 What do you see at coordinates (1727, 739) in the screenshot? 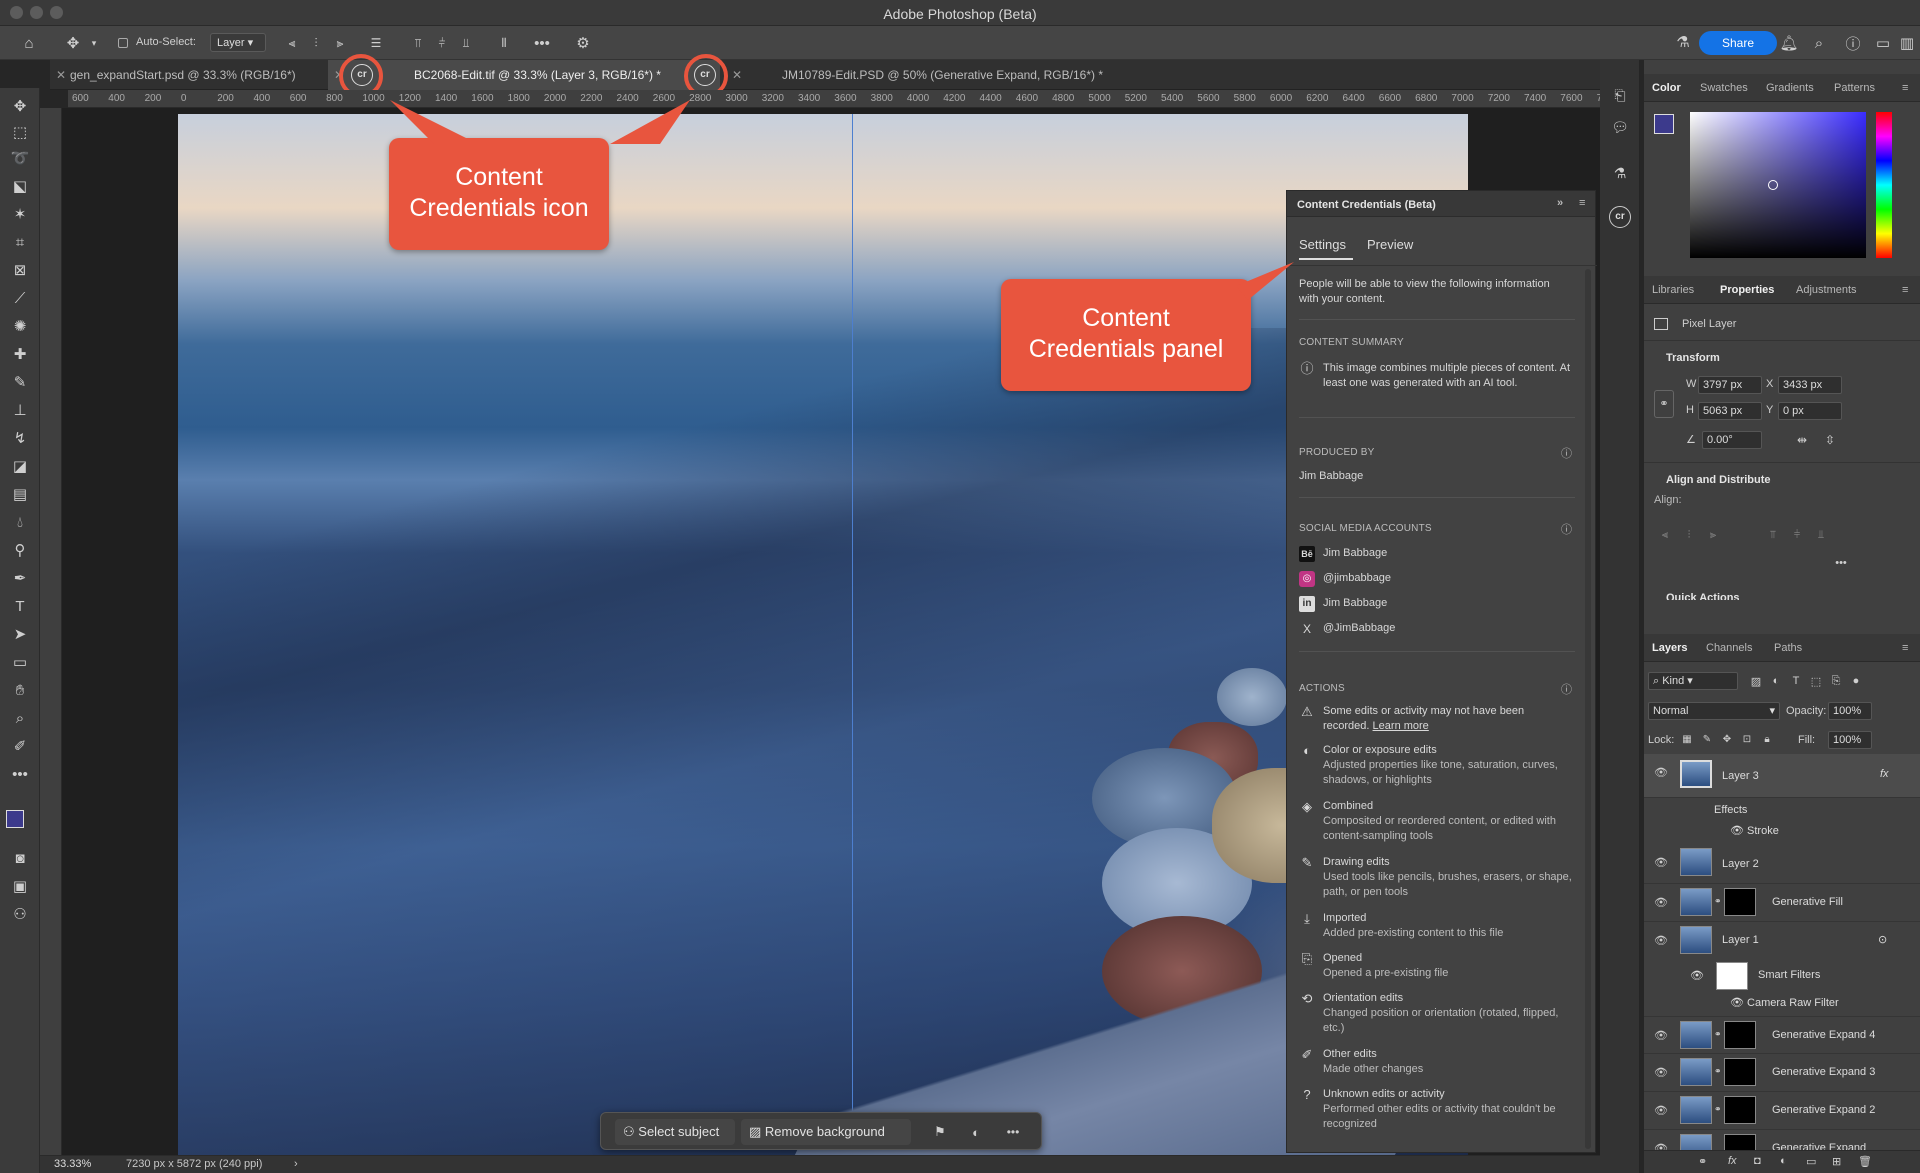
I see `lock-position-icon: ✥` at bounding box center [1727, 739].